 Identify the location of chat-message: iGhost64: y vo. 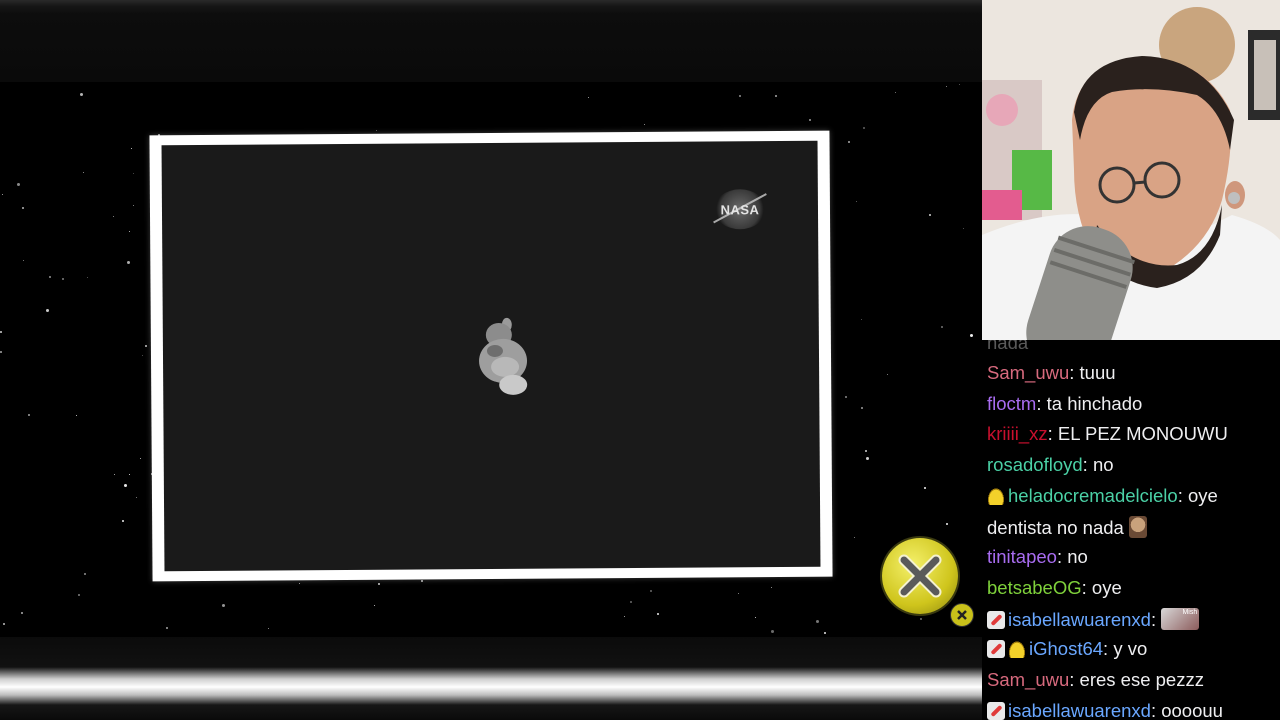
(1133, 649).